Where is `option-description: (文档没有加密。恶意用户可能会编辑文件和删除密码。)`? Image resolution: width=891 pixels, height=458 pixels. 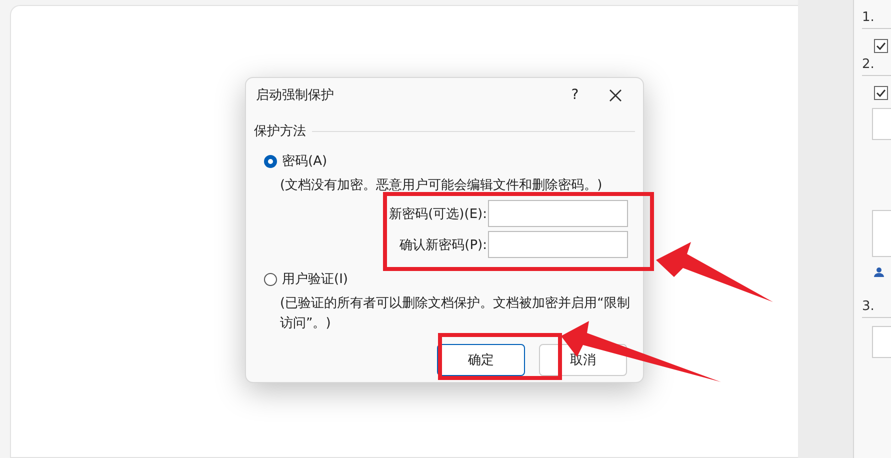
option-description: (文档没有加密。恶意用户可能会编辑文件和删除密码。) is located at coordinates (442, 186).